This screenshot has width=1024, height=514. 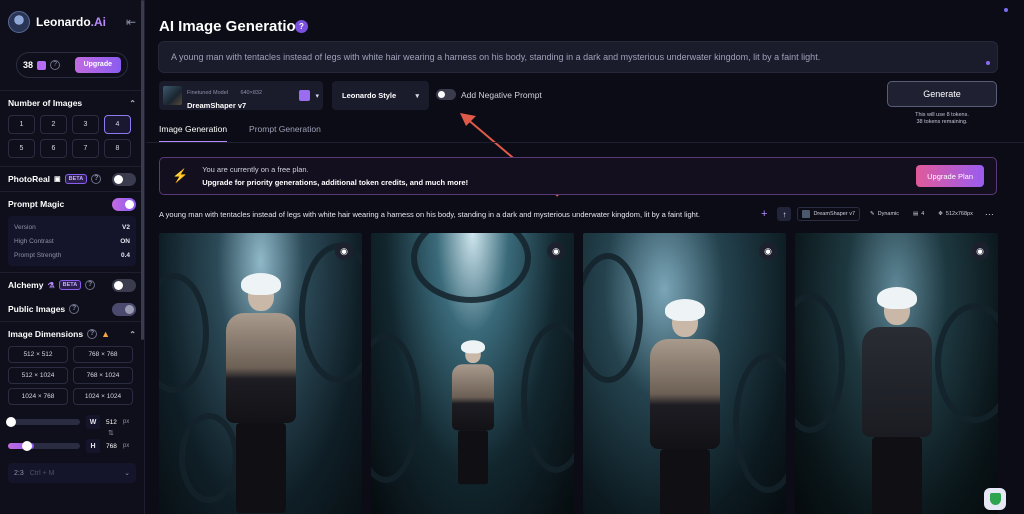 What do you see at coordinates (53, 124) in the screenshot?
I see `images-option-2: 2` at bounding box center [53, 124].